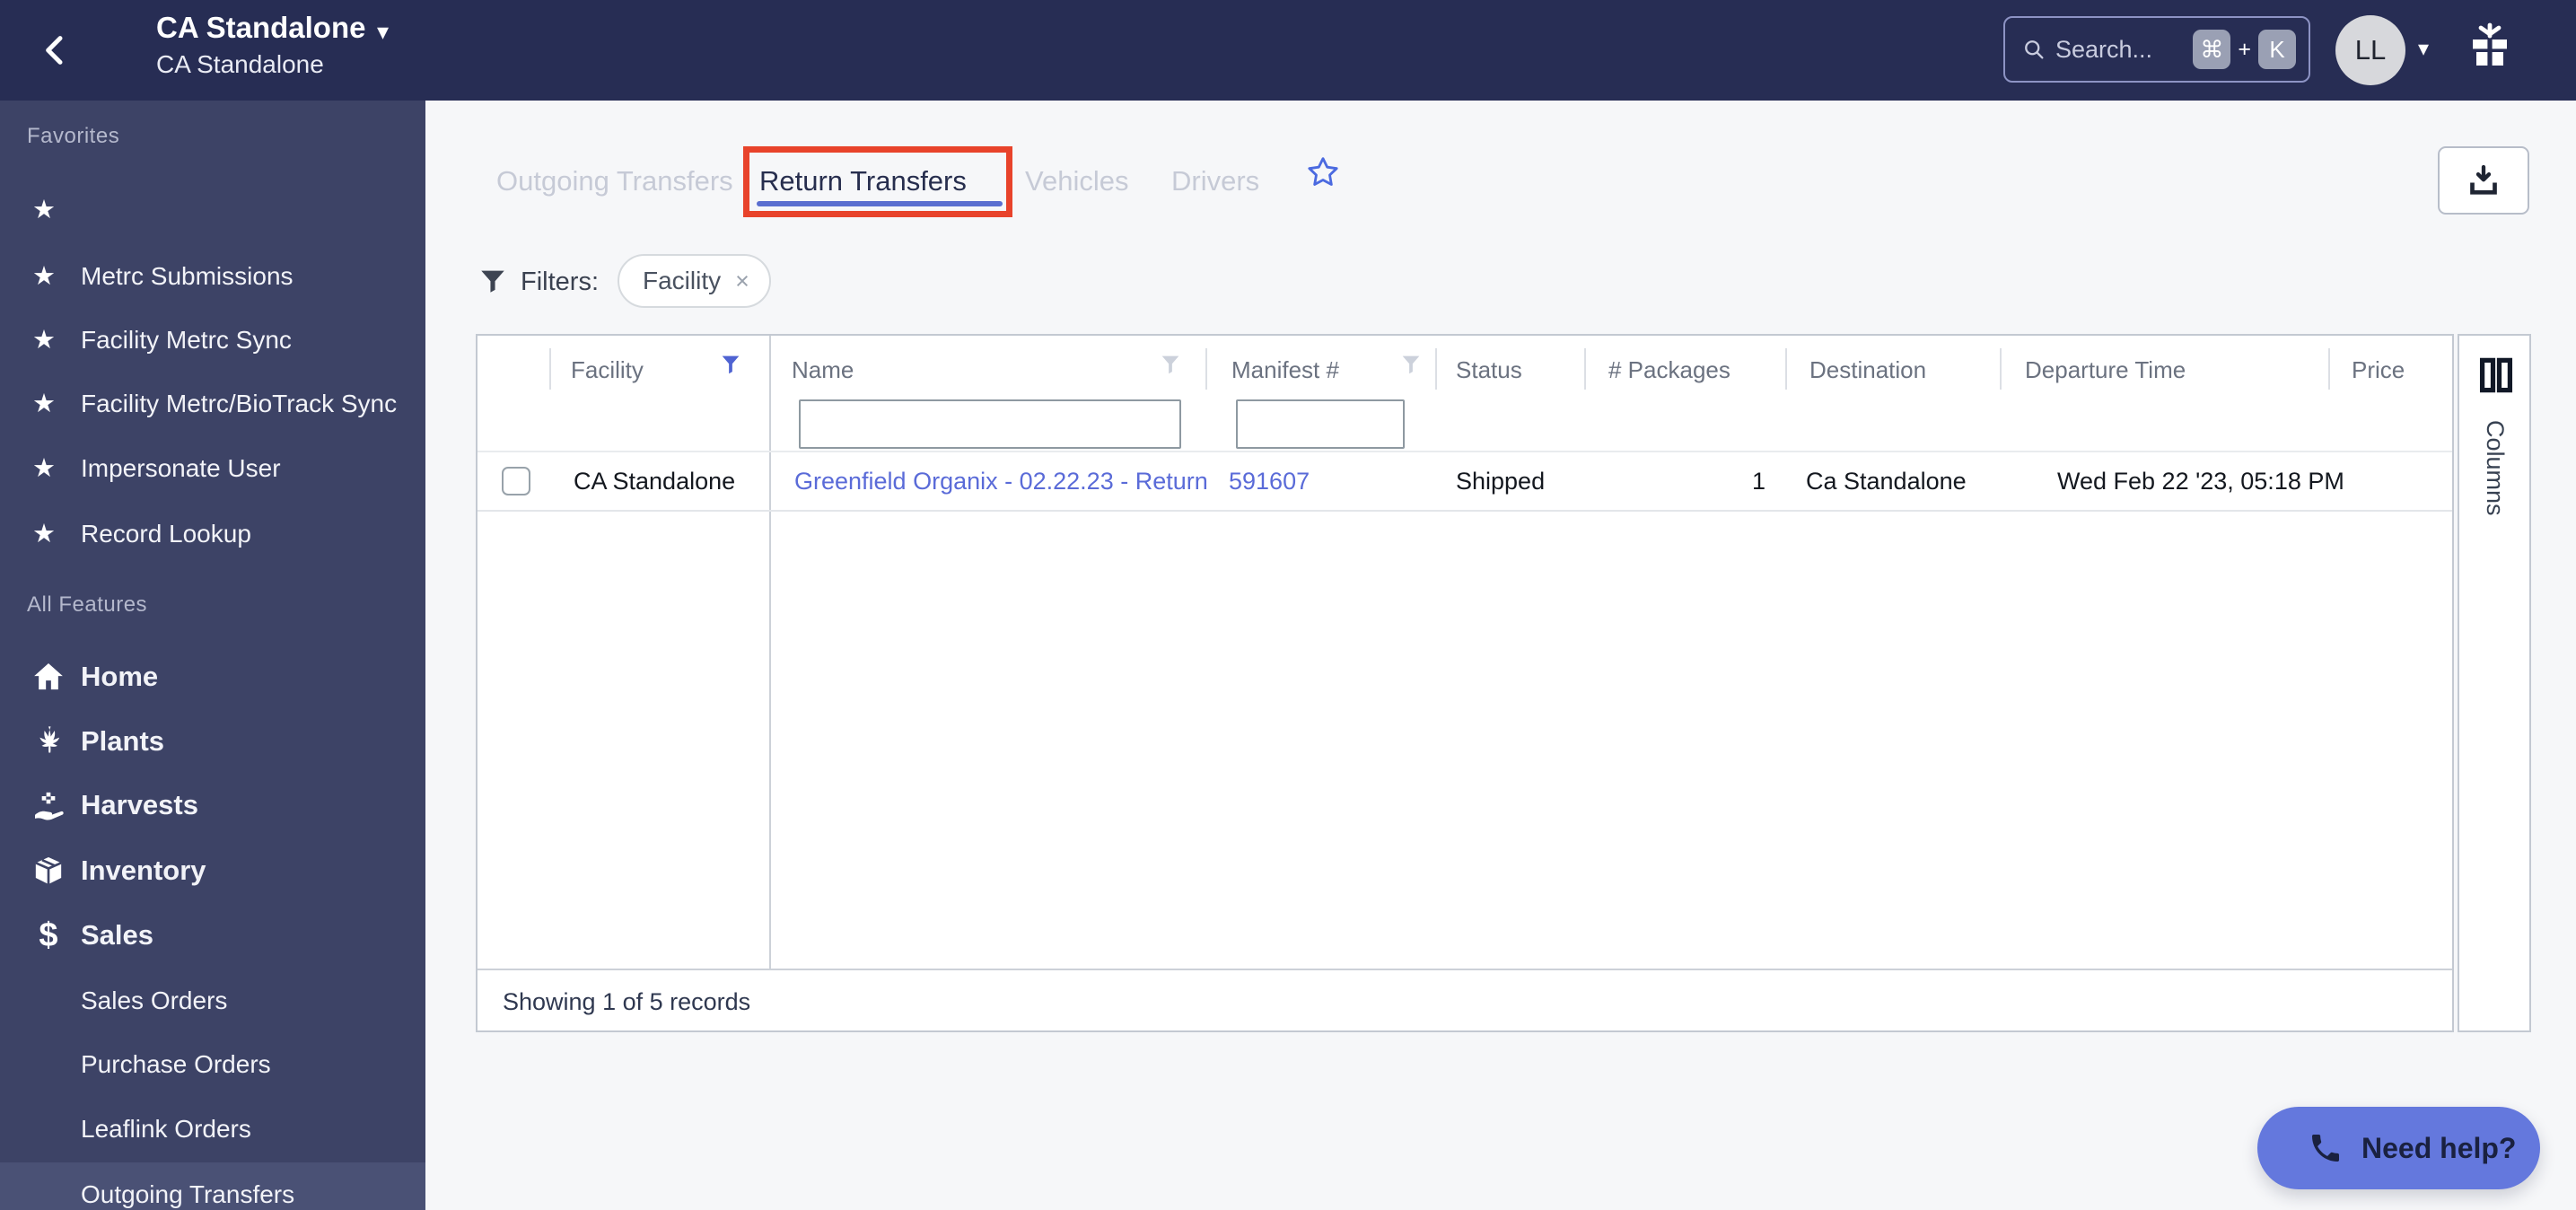  I want to click on tab-vehicles: Vehicles, so click(1076, 181).